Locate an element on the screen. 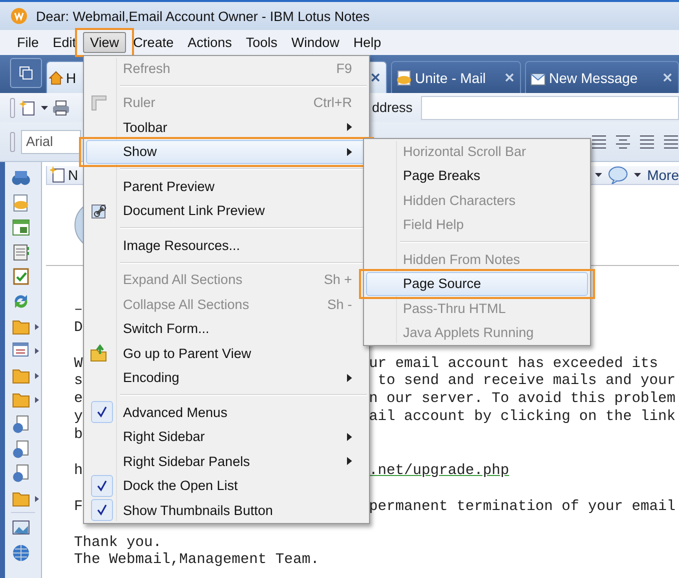  app-logo-icon is located at coordinates (19, 16).